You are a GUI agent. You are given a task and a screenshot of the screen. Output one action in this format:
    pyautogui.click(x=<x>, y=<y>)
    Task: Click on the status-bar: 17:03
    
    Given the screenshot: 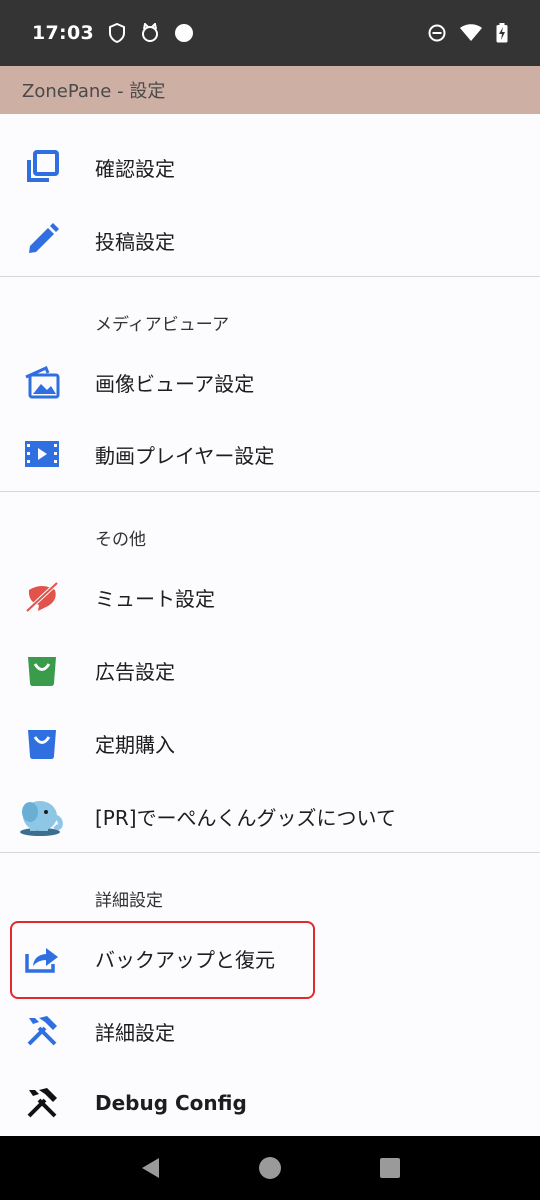 What is the action you would take?
    pyautogui.click(x=270, y=33)
    